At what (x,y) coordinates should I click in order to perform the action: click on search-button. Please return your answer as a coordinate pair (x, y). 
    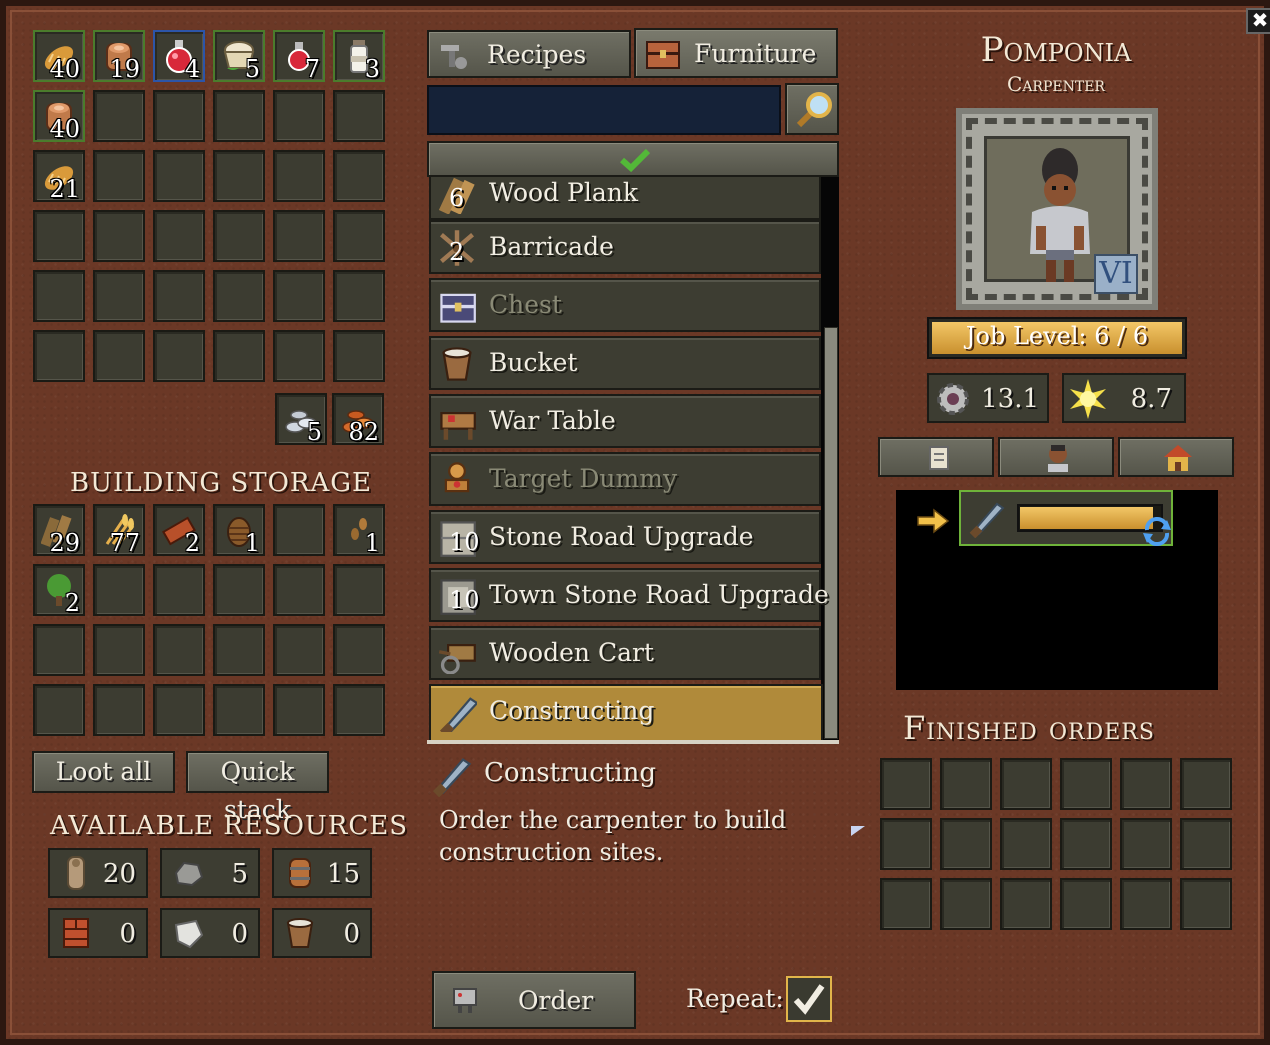
    Looking at the image, I should click on (812, 109).